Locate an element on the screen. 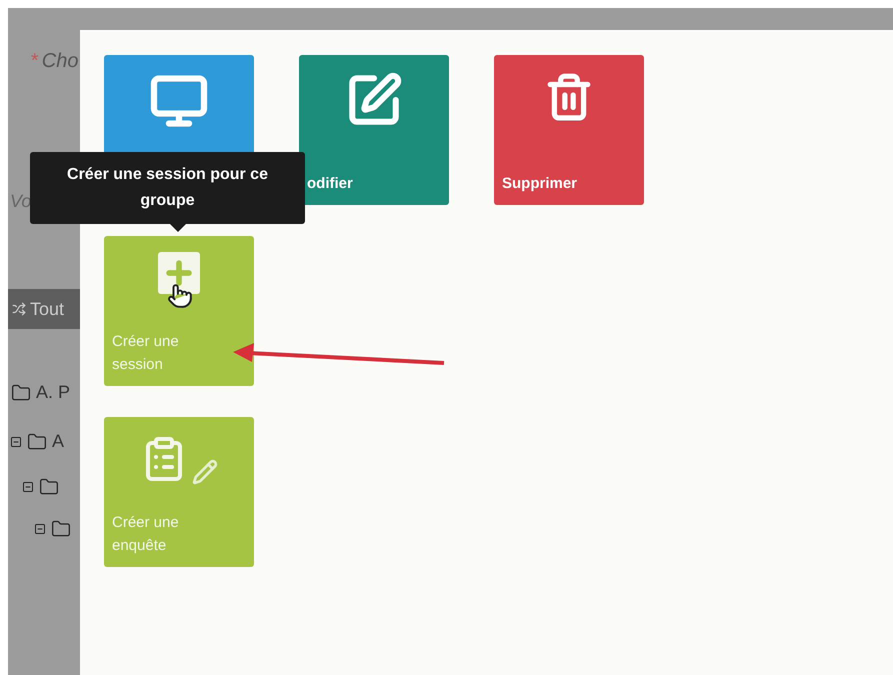  action-tile: odifier is located at coordinates (374, 130).